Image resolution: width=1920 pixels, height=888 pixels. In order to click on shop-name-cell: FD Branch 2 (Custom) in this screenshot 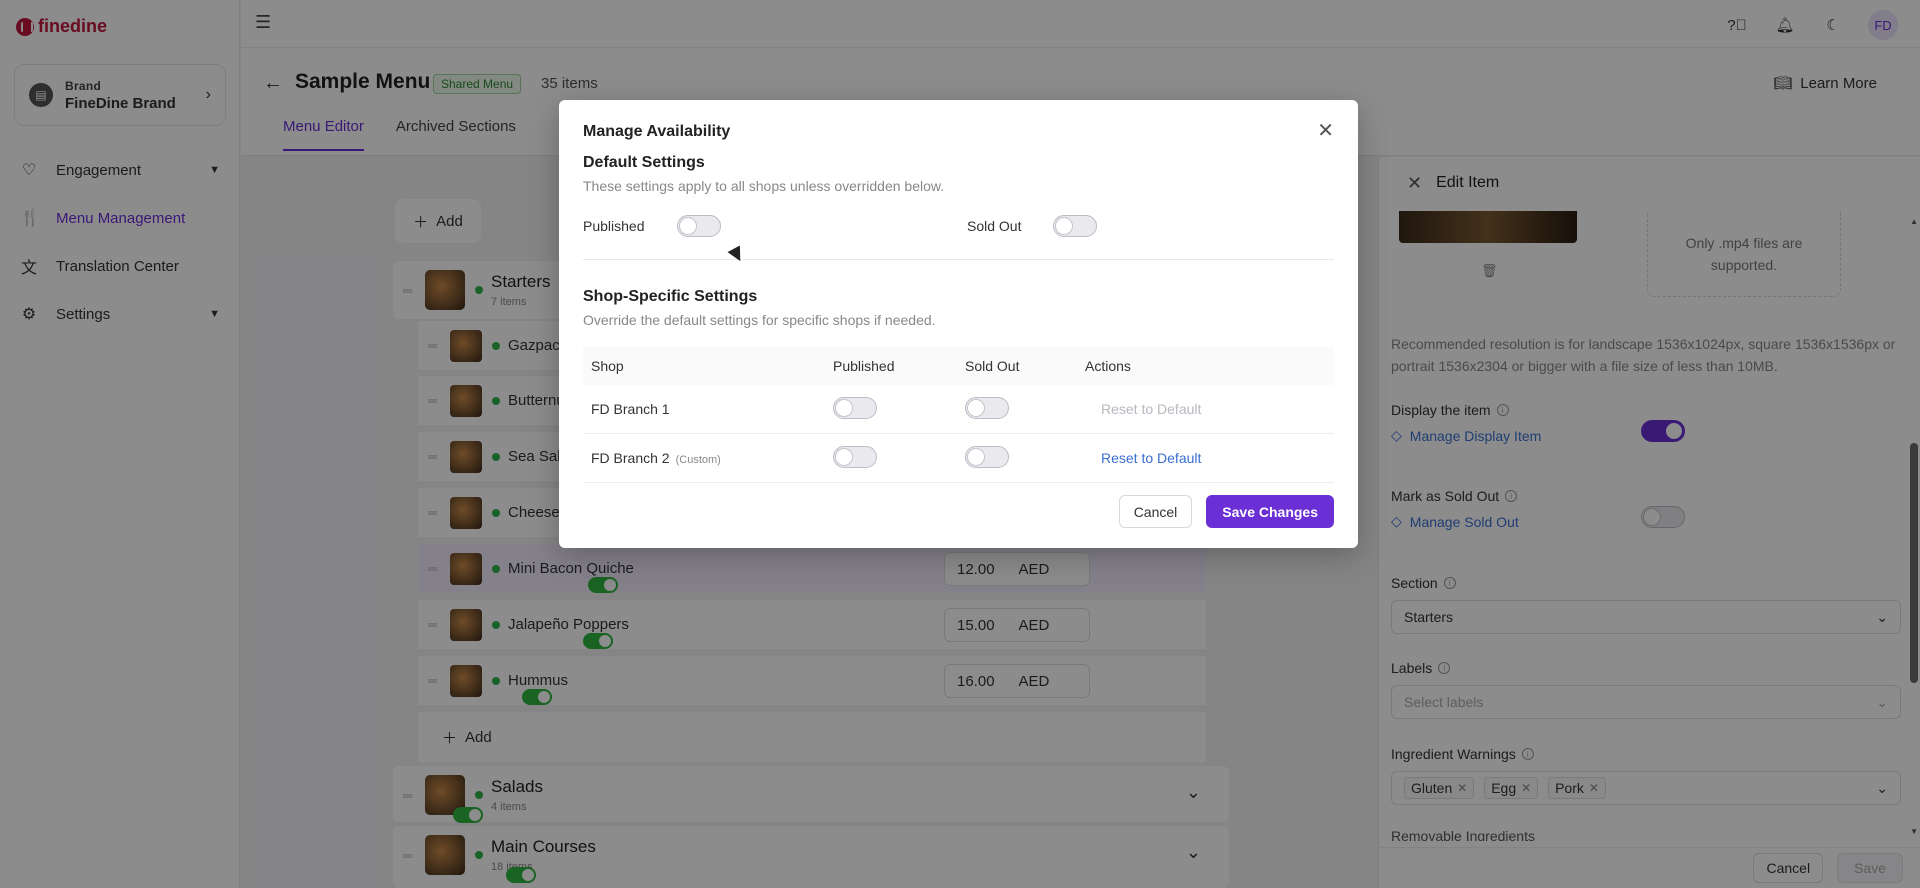, I will do `click(708, 458)`.